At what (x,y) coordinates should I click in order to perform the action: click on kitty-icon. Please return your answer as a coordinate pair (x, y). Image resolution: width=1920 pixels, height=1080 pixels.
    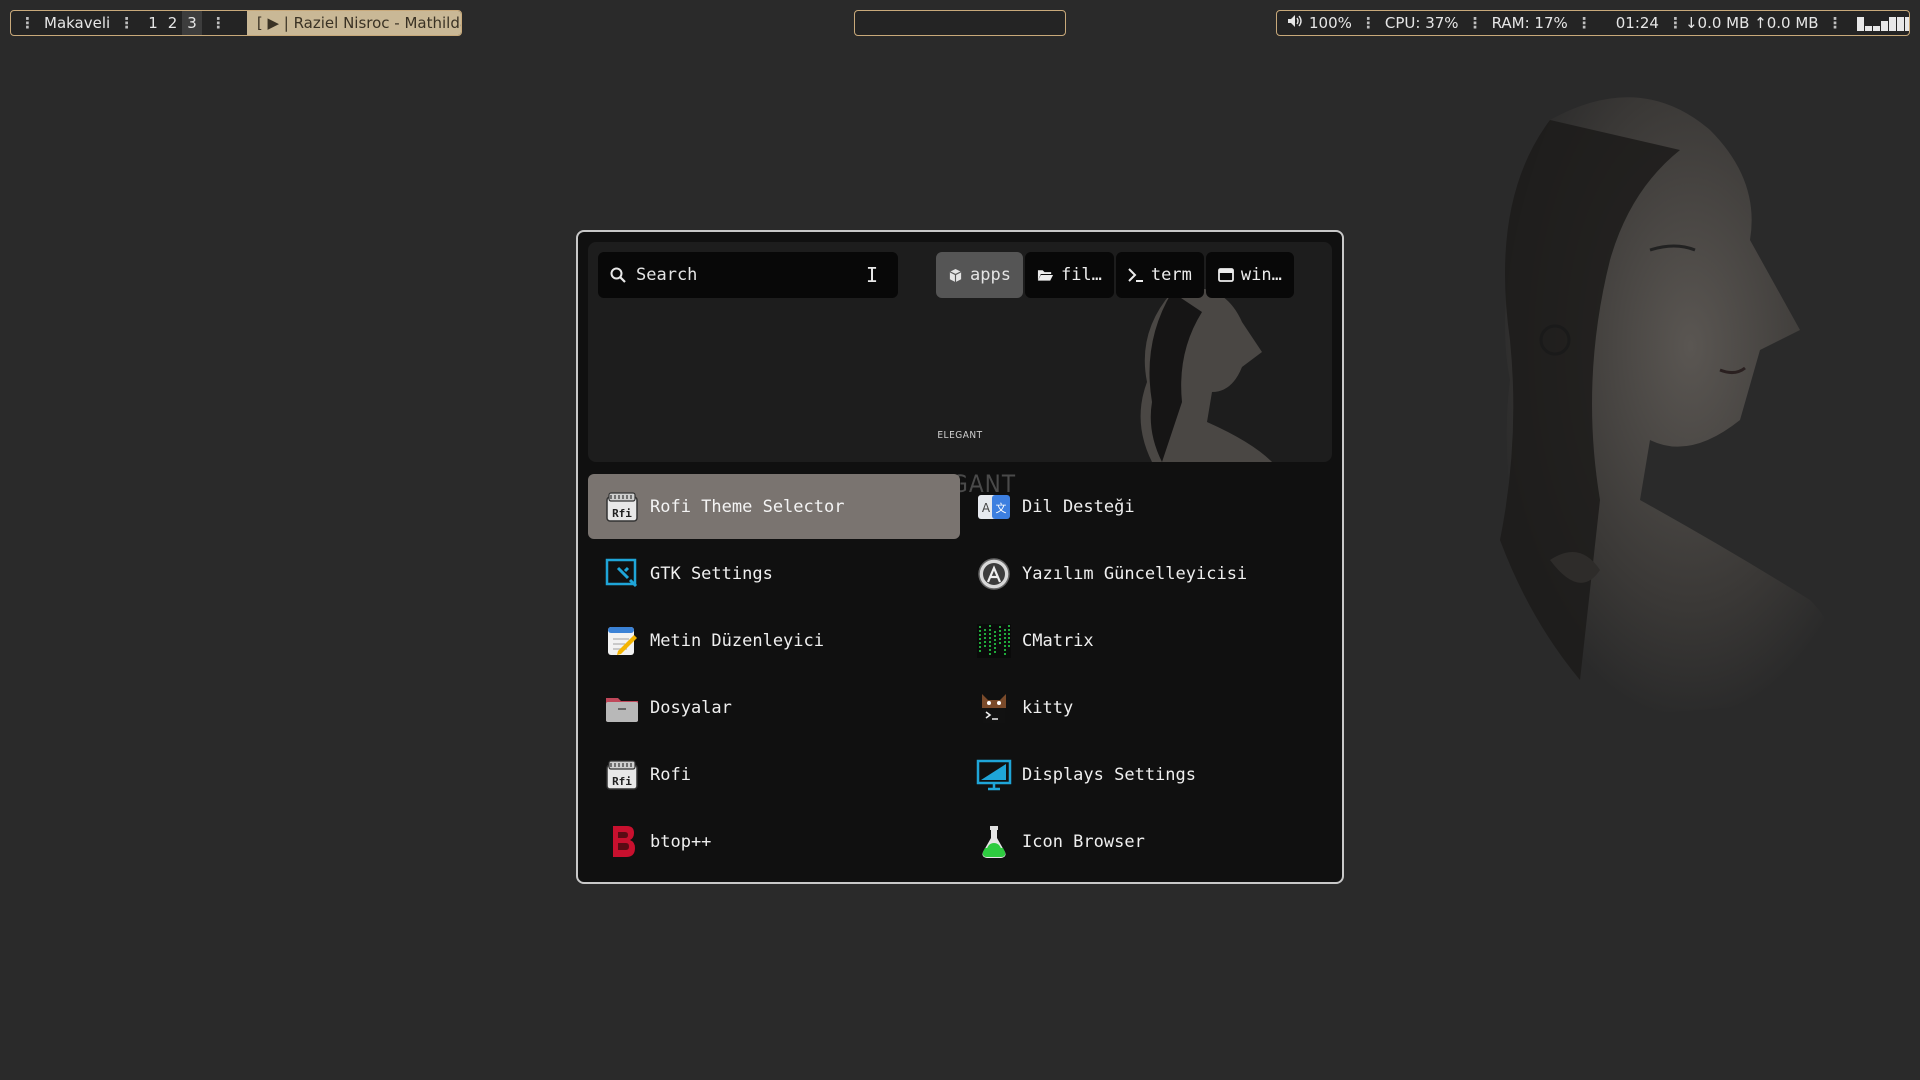
    Looking at the image, I should click on (994, 708).